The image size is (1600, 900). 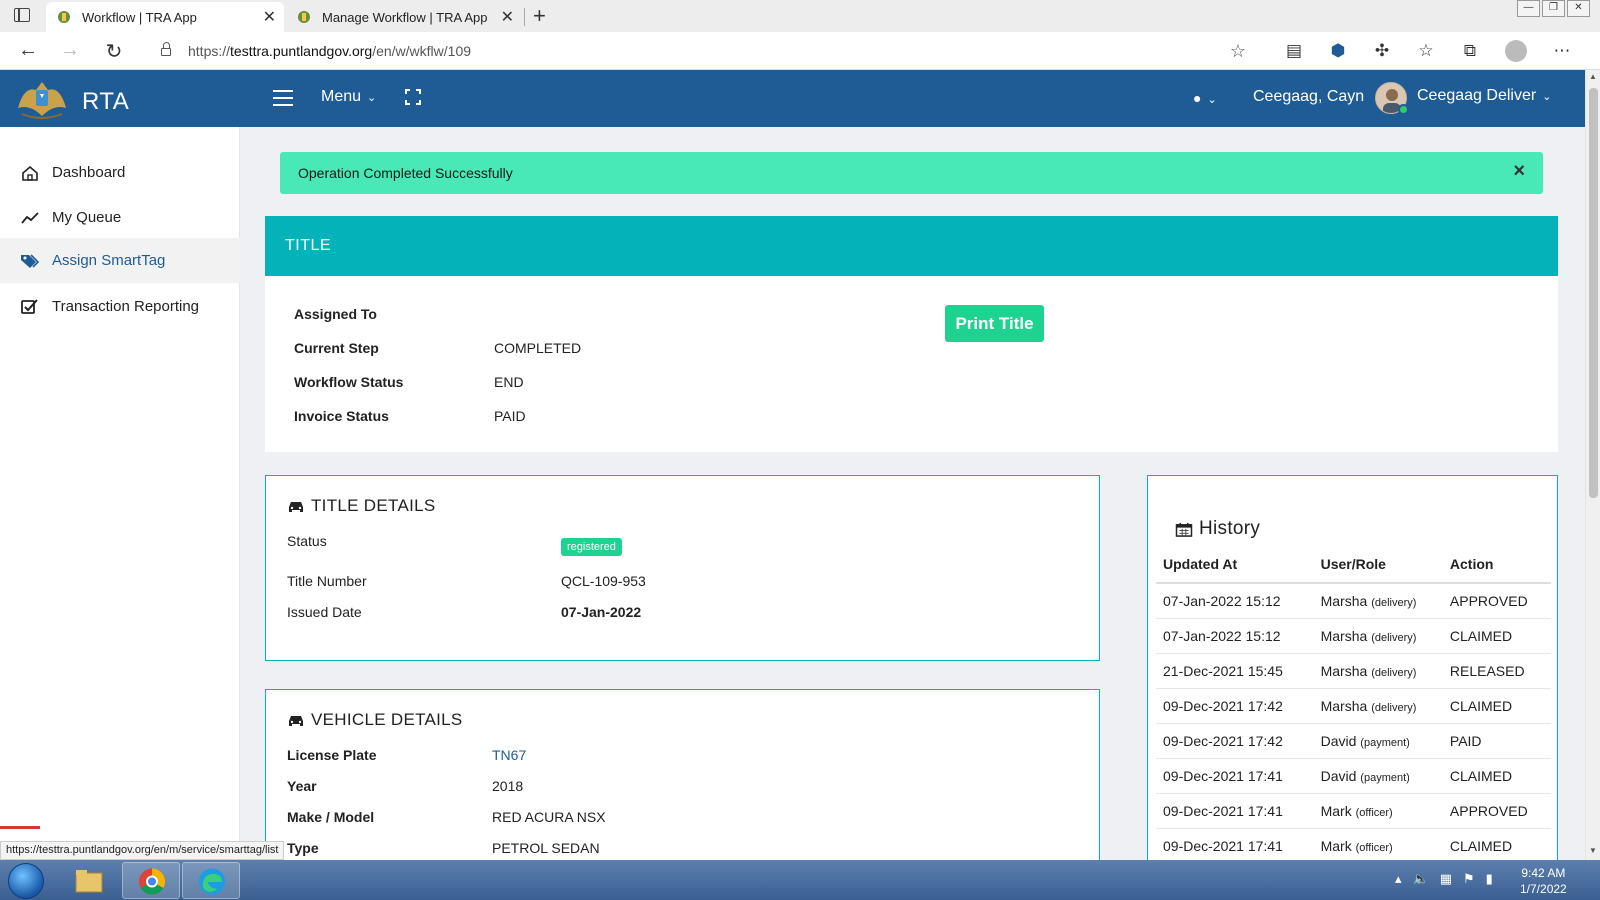 I want to click on title-details-heading: TITLE DETAILS, so click(x=373, y=505).